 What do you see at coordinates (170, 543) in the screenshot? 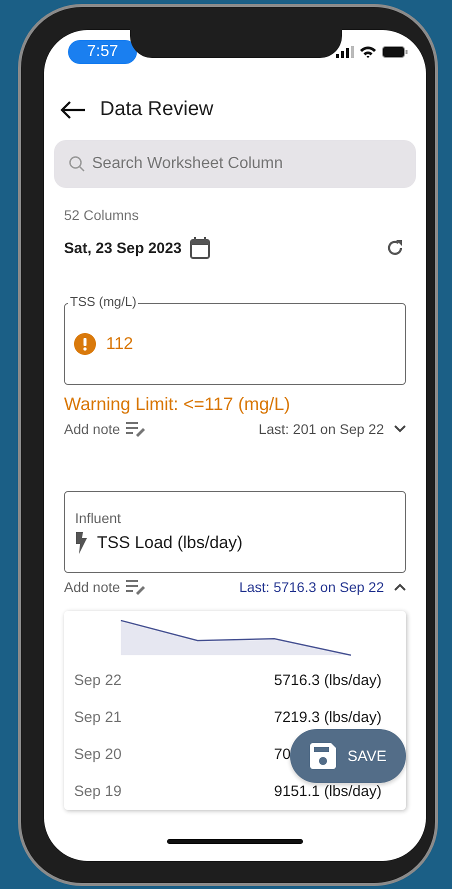
I see `column-name: TSS Load (lbs/day)` at bounding box center [170, 543].